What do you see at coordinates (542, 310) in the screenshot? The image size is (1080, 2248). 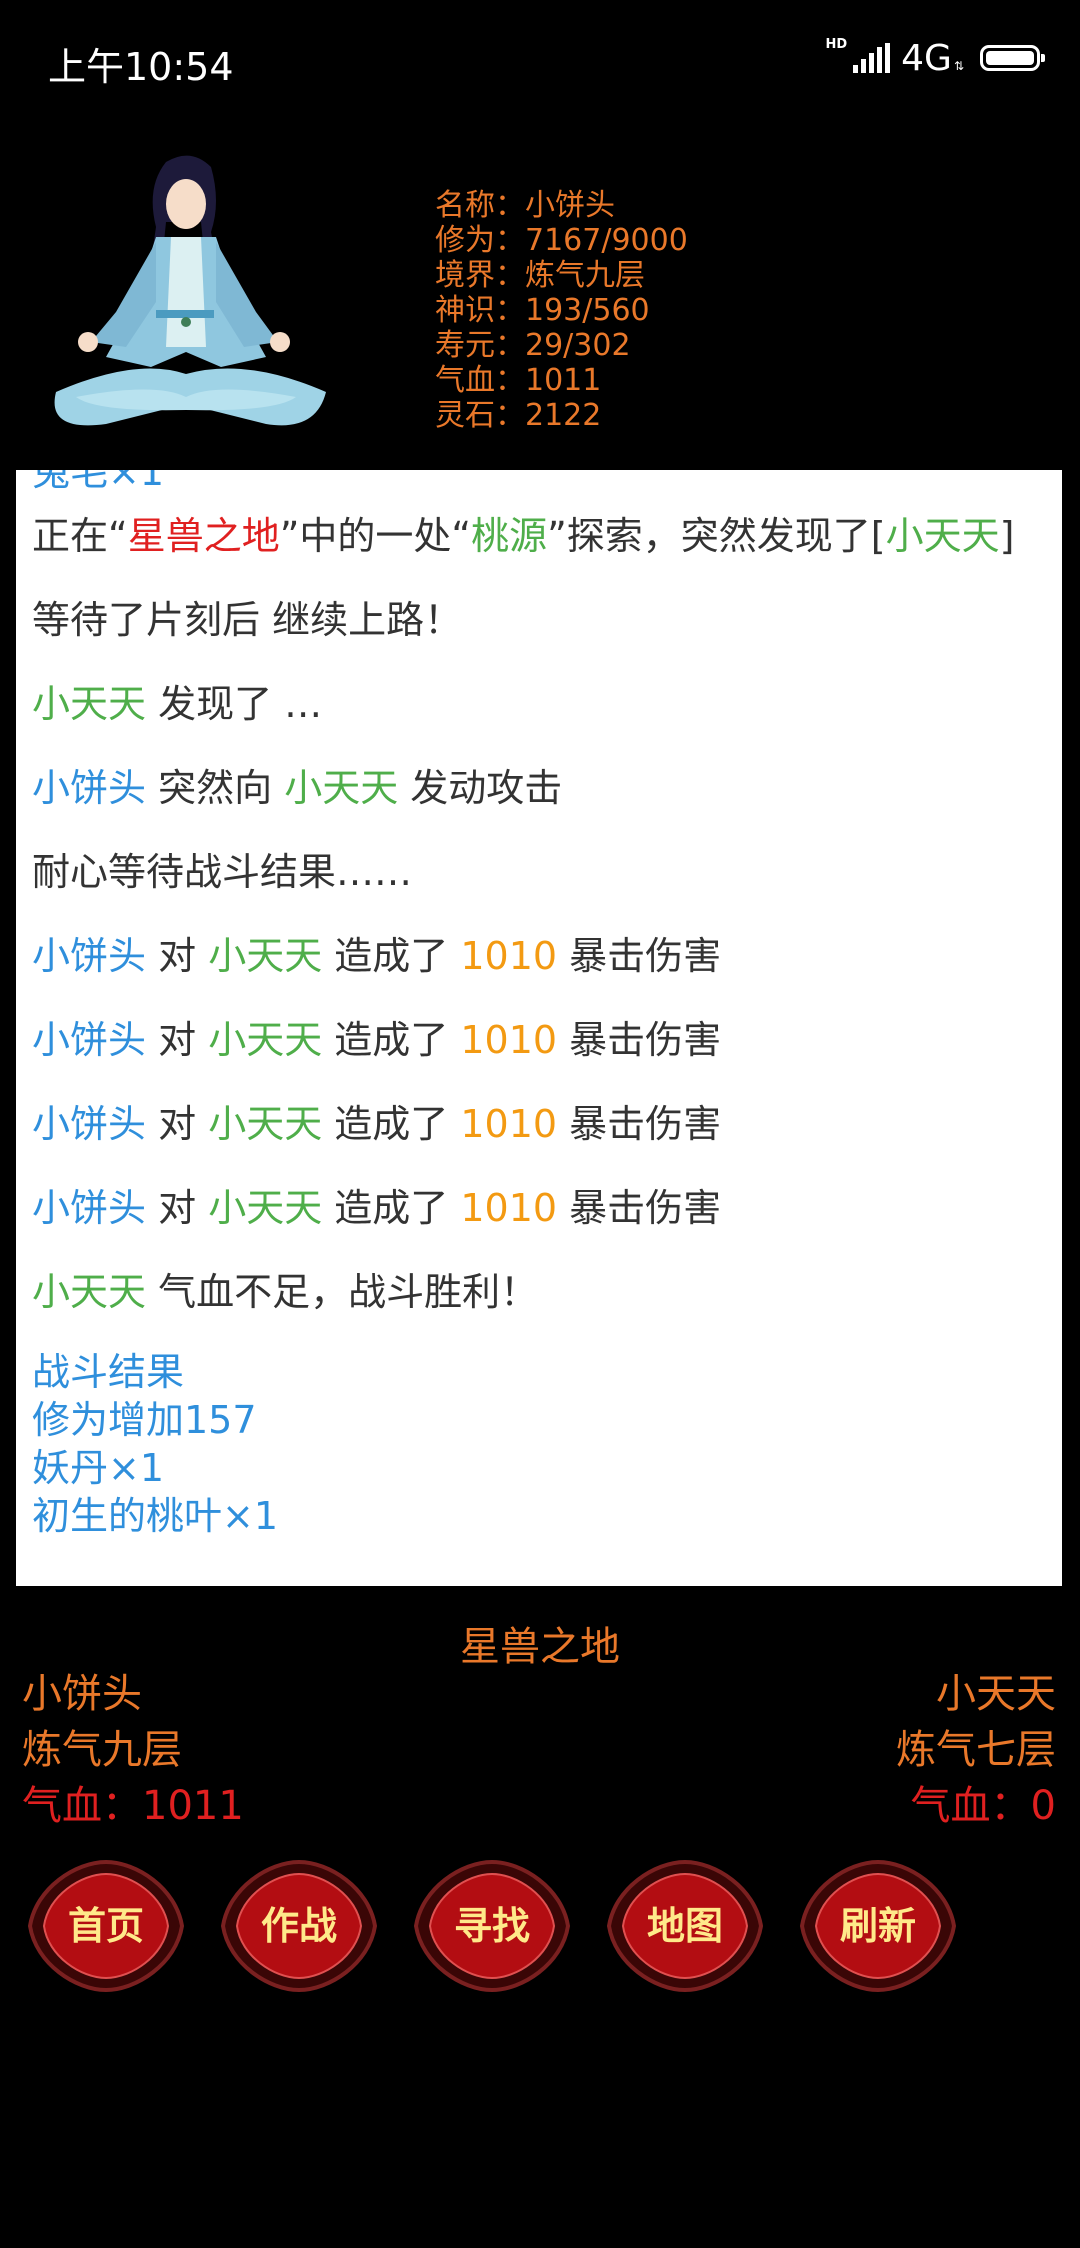 I see `stat-spirit-sense: 神识：193/560` at bounding box center [542, 310].